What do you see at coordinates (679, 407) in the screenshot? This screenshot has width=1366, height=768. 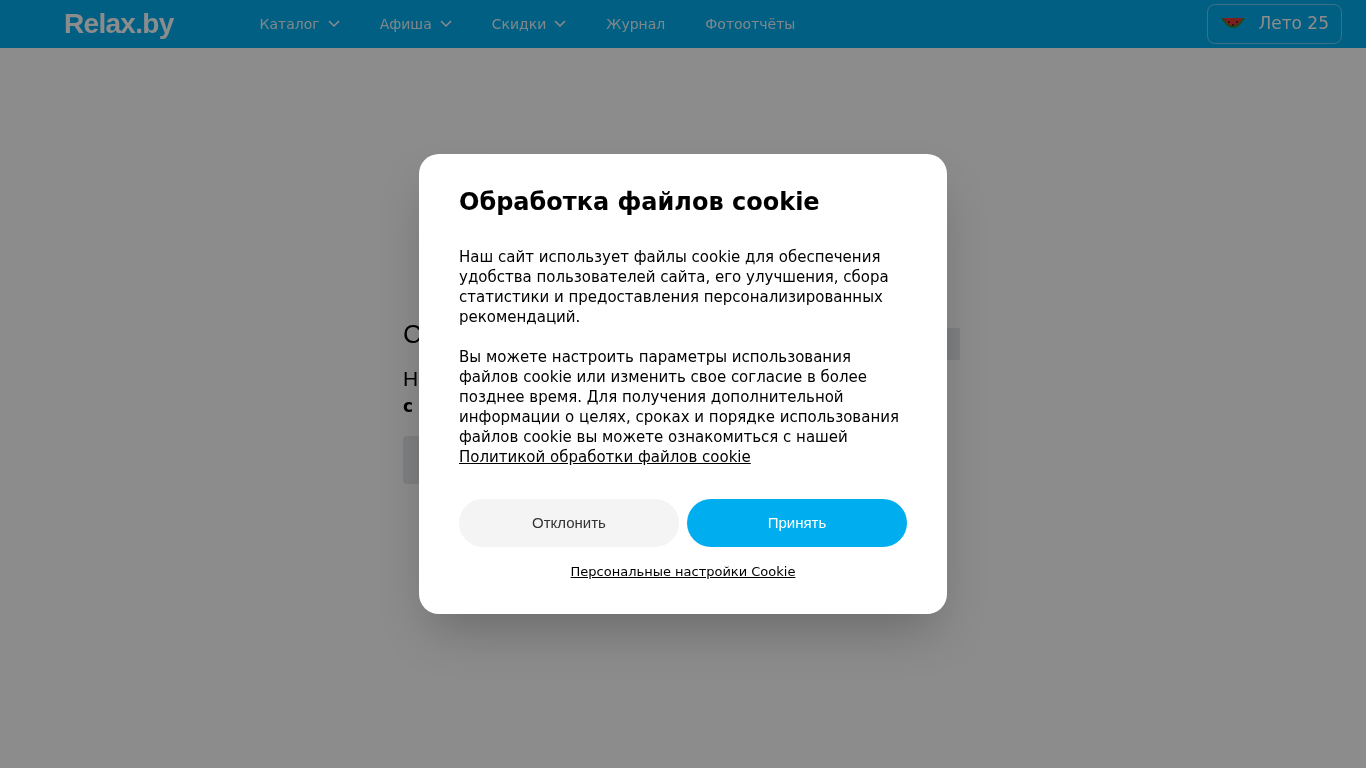 I see `dialog-paragraph: Вы можете настроить параметры использования файлов cookie или изменить свое согласие в более позднее время. Для получения дополнительной информации о целях, сроках и порядке использования файлов cookie вы можете ознакомиться с нашей Политикой обработки файлов cookie` at bounding box center [679, 407].